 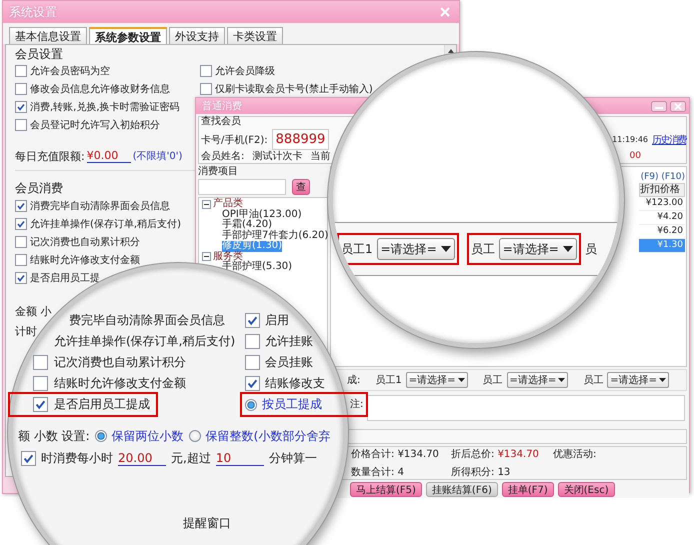 What do you see at coordinates (662, 177) in the screenshot?
I see `shortcut-hint: (F9) (F10)` at bounding box center [662, 177].